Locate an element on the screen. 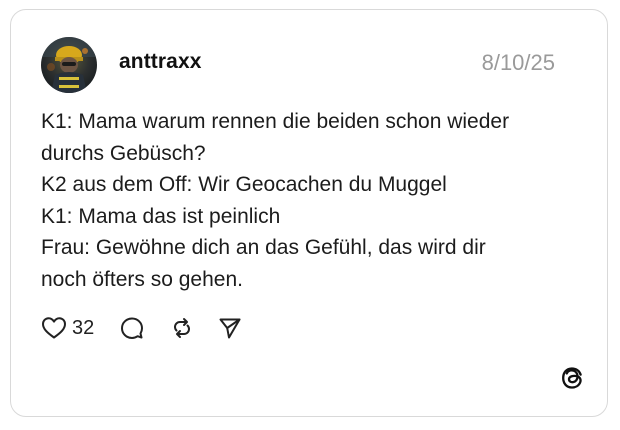  speech-bubble-icon is located at coordinates (132, 328).